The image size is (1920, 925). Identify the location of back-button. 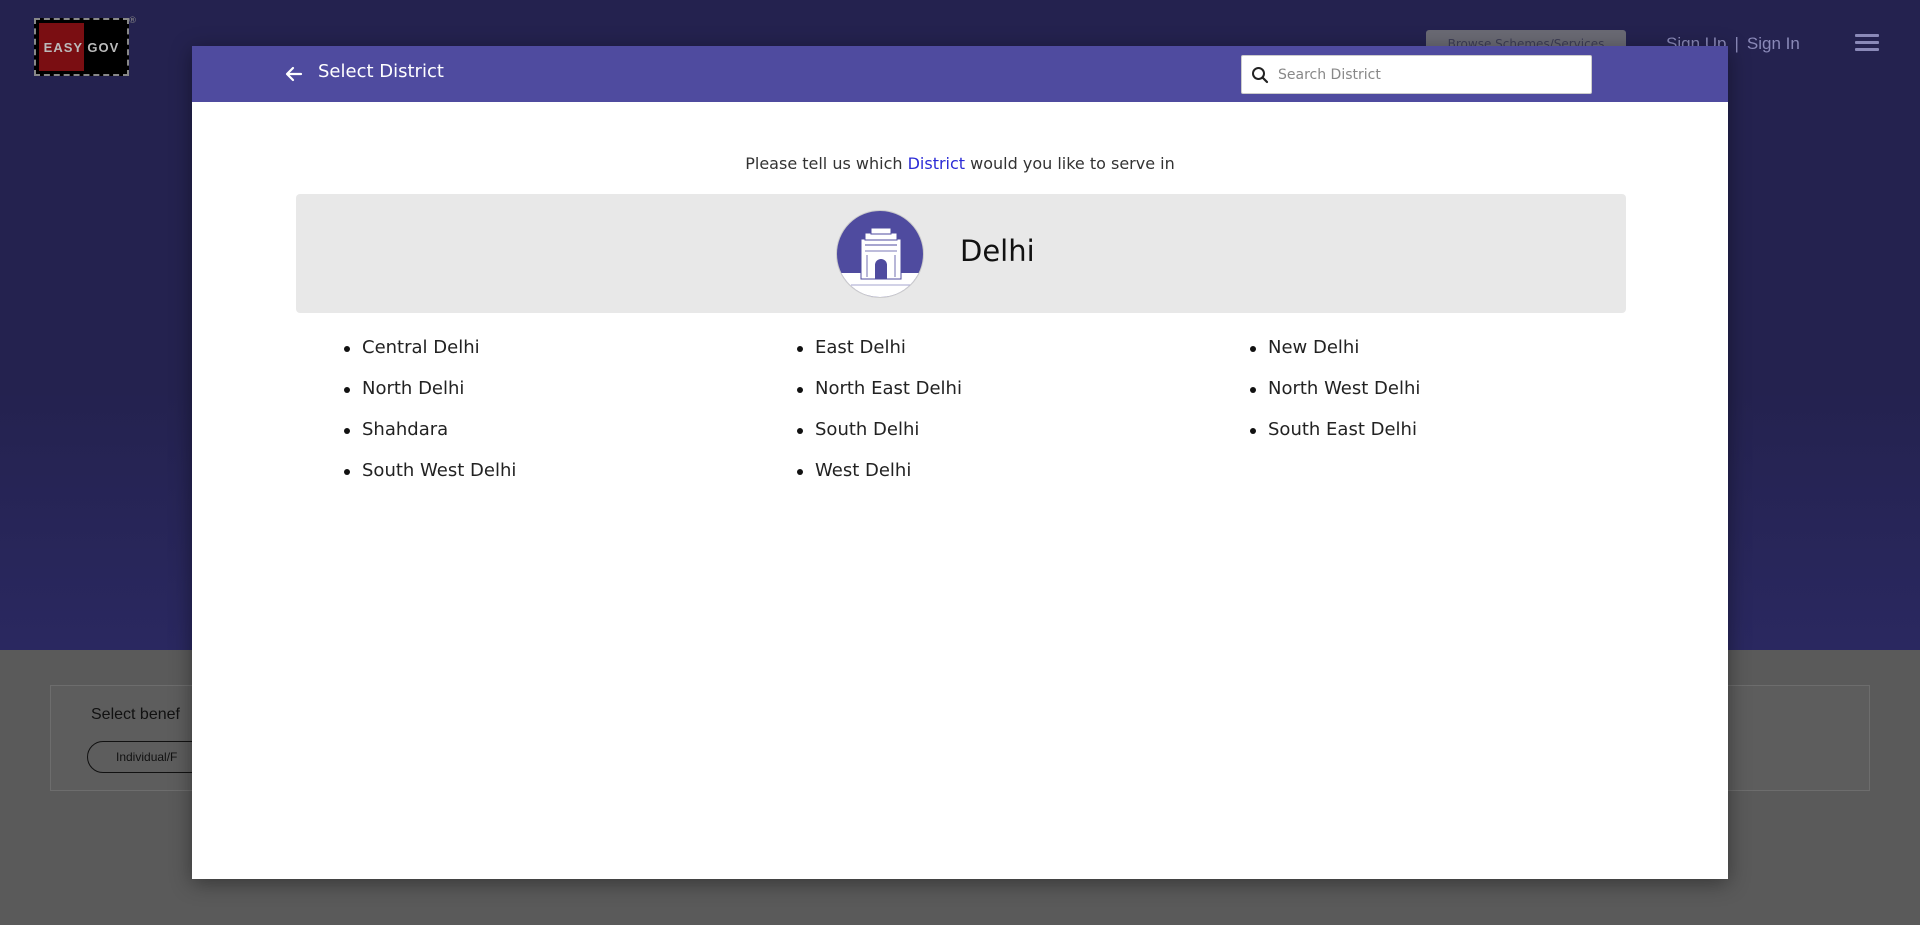
(294, 74).